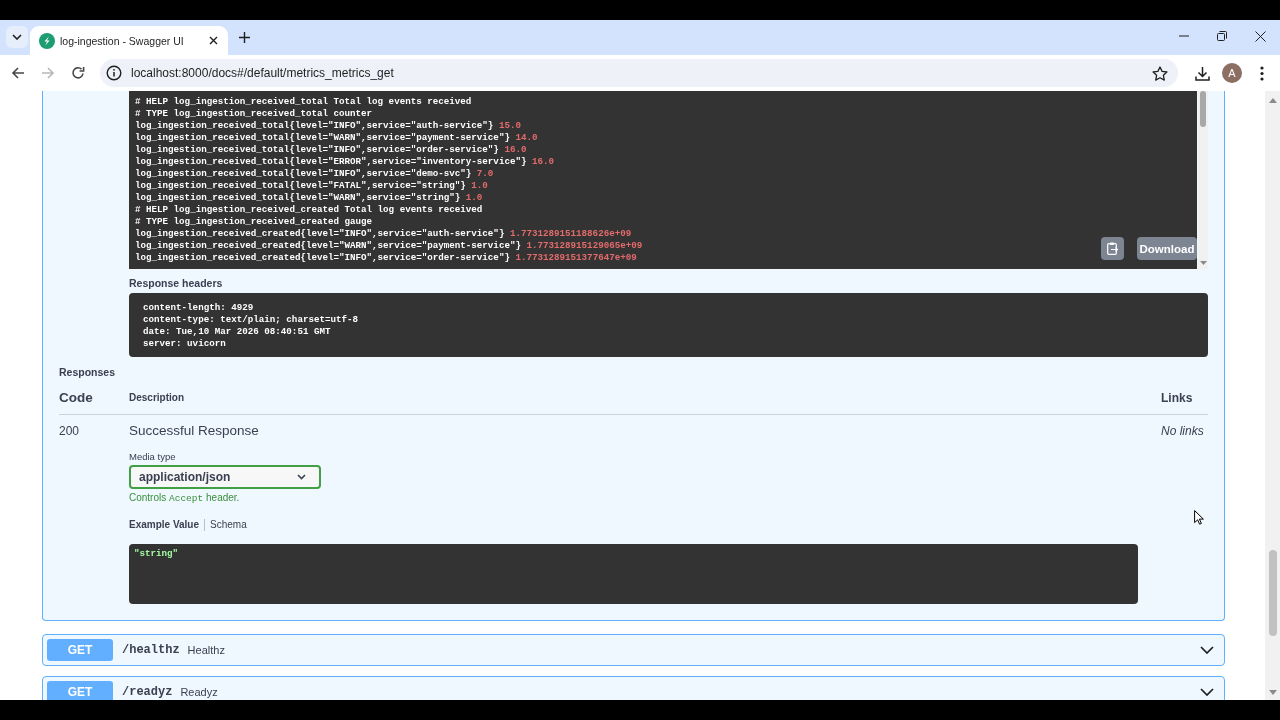 The image size is (1280, 720). Describe the element at coordinates (389, 246) in the screenshot. I see `code-line: log_ingestion_received_created{level="WARN",service="payment-service"} 1.773128915129065e+09` at that location.